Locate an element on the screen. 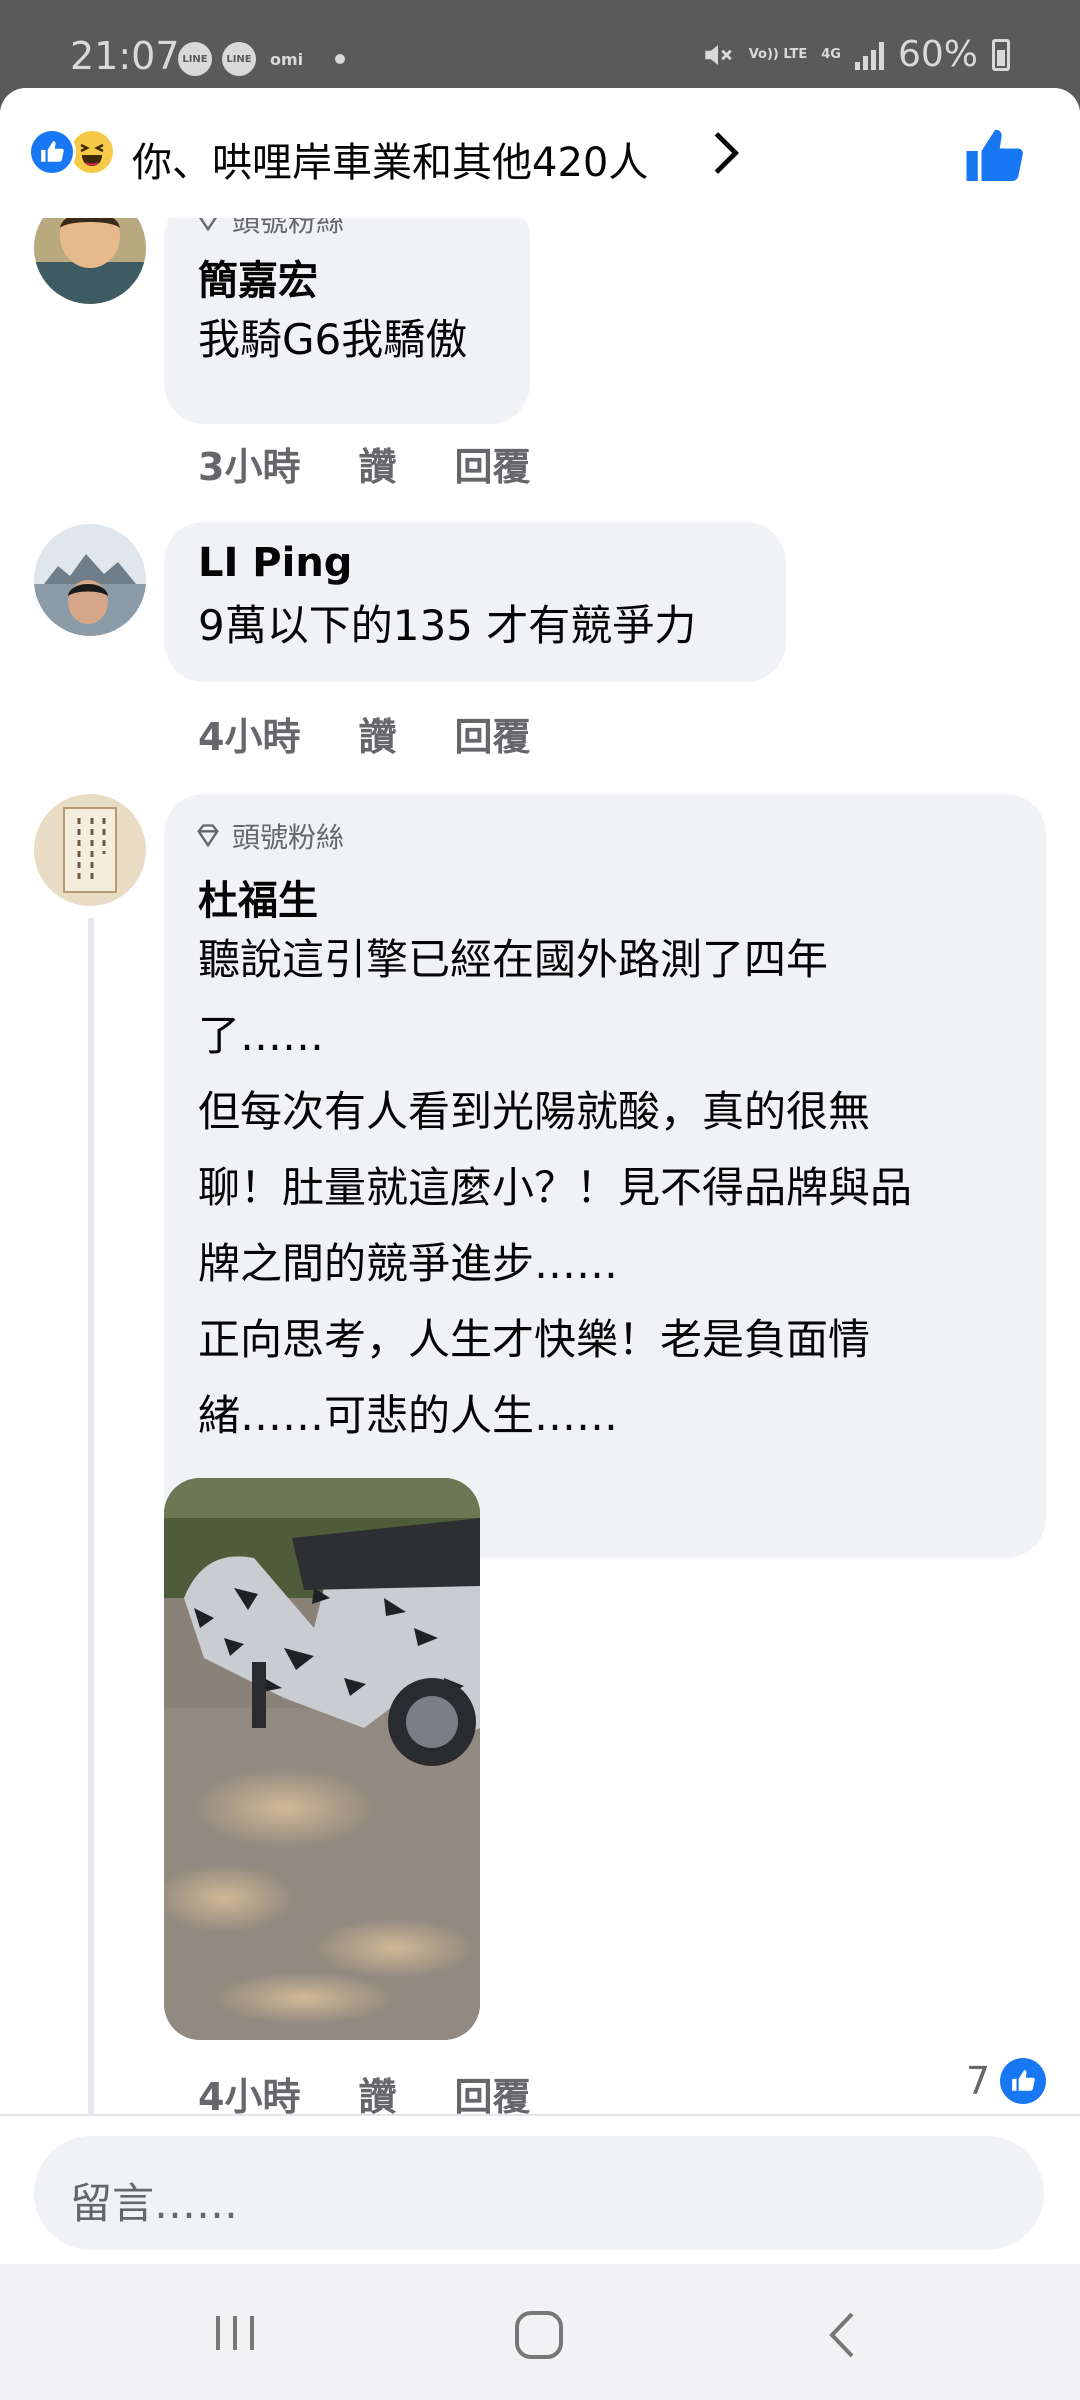 The width and height of the screenshot is (1080, 2400). system-nav-bar is located at coordinates (540, 2332).